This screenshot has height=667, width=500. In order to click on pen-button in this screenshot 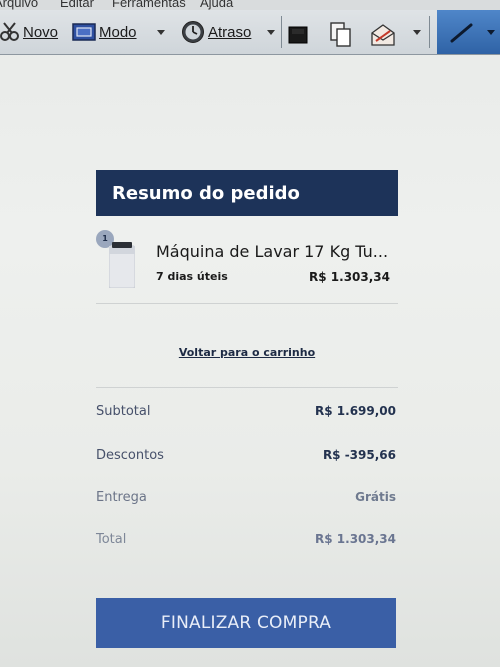, I will do `click(468, 32)`.